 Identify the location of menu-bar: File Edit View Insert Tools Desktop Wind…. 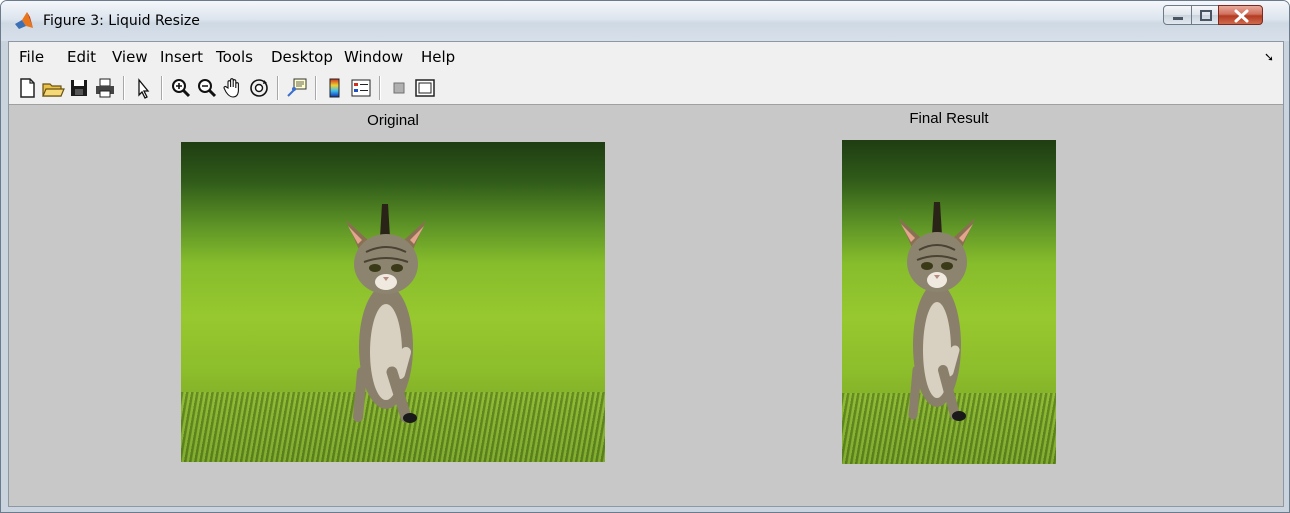
(646, 57).